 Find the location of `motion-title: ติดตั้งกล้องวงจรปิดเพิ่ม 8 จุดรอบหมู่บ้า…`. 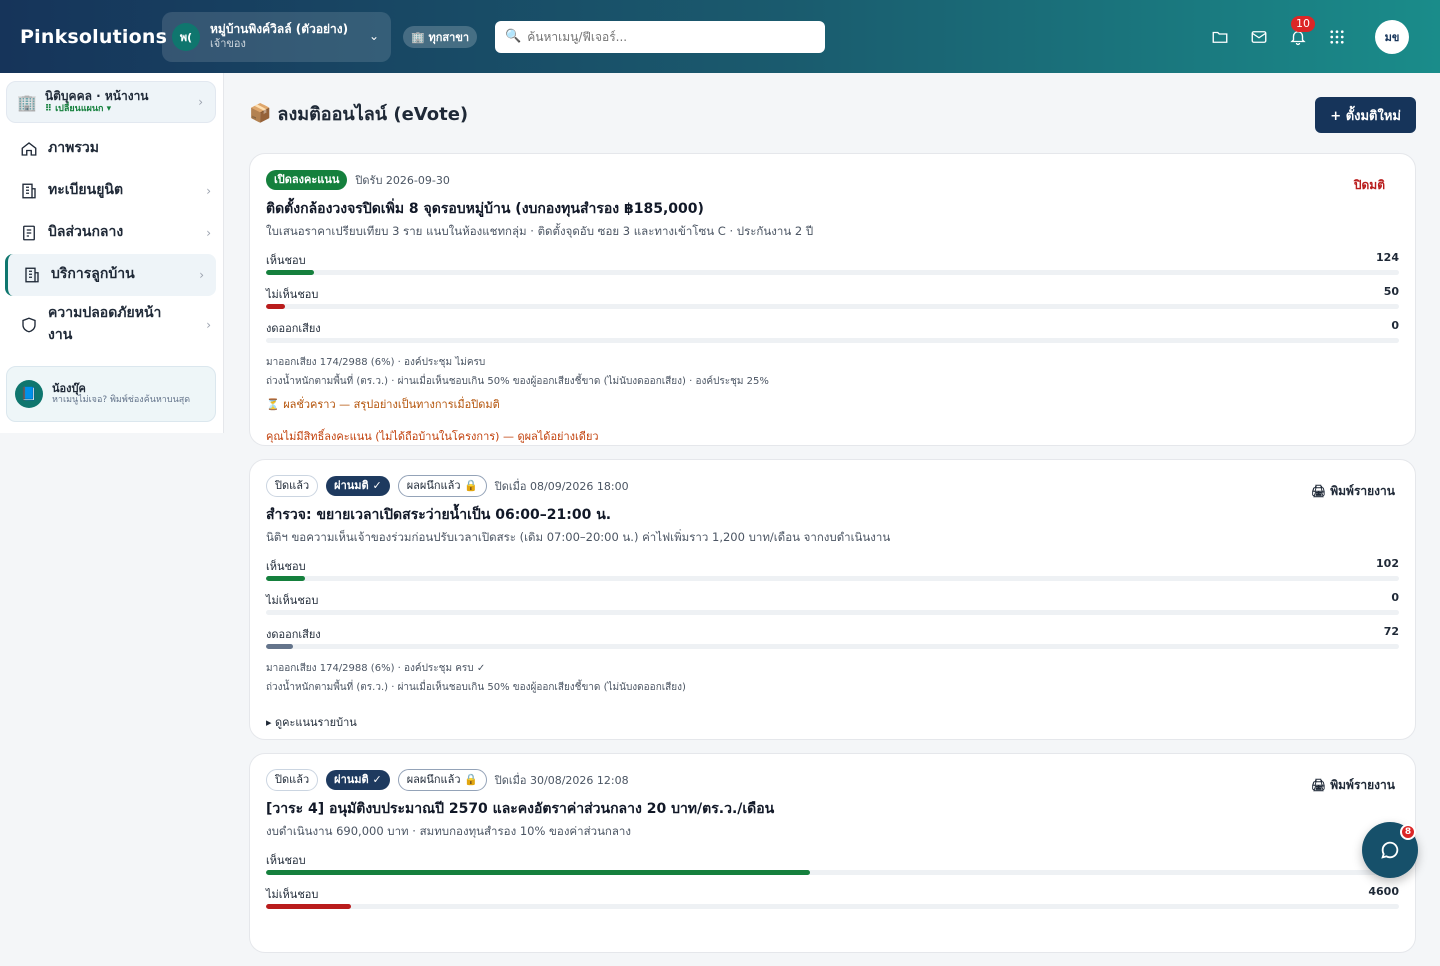

motion-title: ติดตั้งกล้องวงจรปิดเพิ่ม 8 จุดรอบหมู่บ้า… is located at coordinates (485, 209).